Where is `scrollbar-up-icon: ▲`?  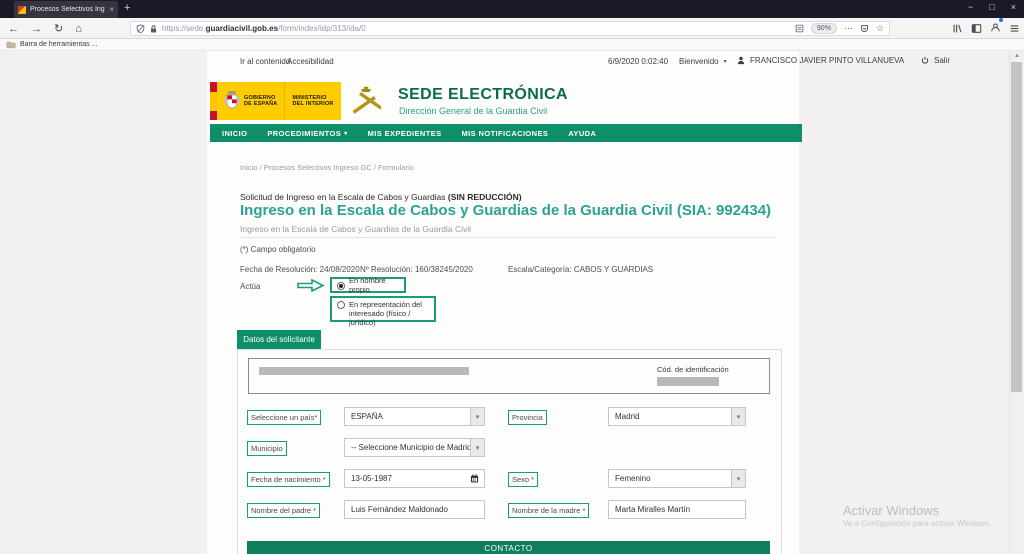 scrollbar-up-icon: ▲ is located at coordinates (1017, 56).